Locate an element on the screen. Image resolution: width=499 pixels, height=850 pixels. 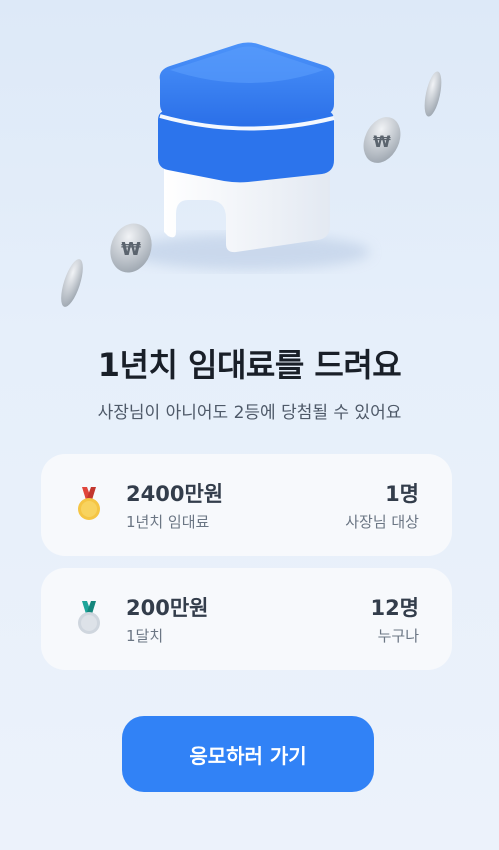
apply-button: 응모하러 가기 is located at coordinates (248, 754).